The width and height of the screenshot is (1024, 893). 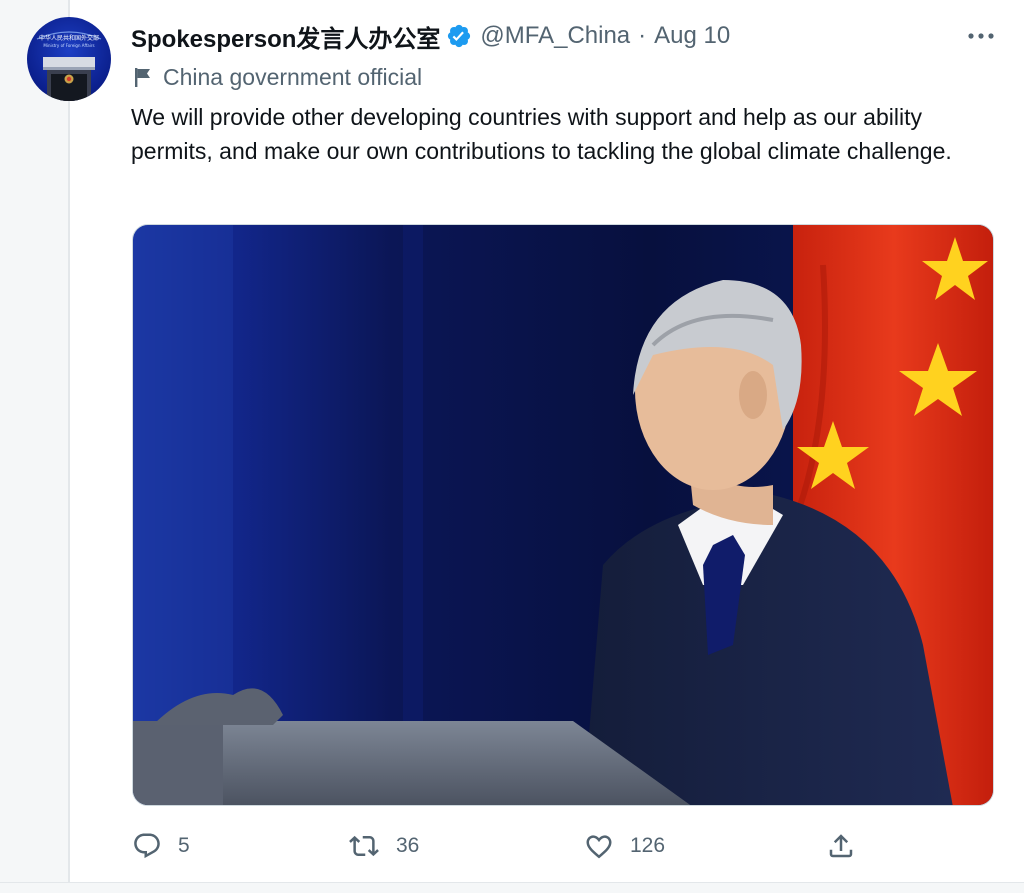 What do you see at coordinates (408, 845) in the screenshot?
I see `retweet-count: 36` at bounding box center [408, 845].